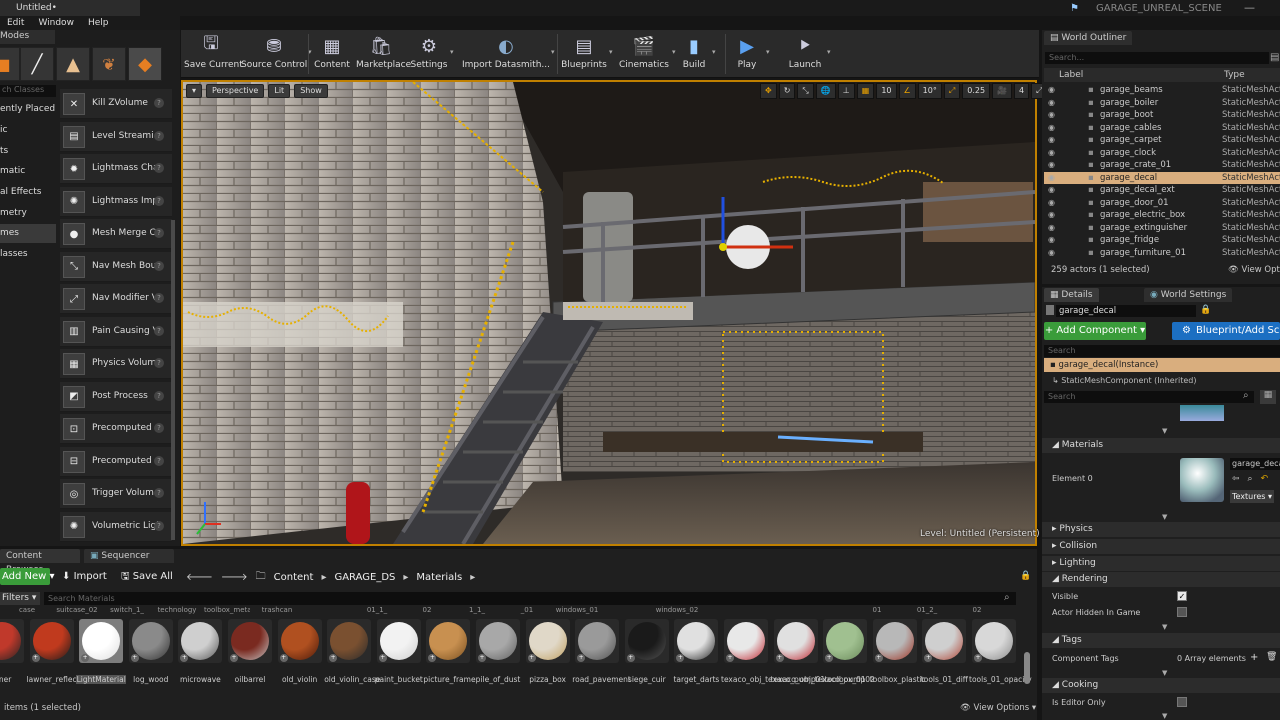 The width and height of the screenshot is (1280, 720). I want to click on placeable-mesh-merge: ● Mesh Merge Culli?, so click(116, 234).